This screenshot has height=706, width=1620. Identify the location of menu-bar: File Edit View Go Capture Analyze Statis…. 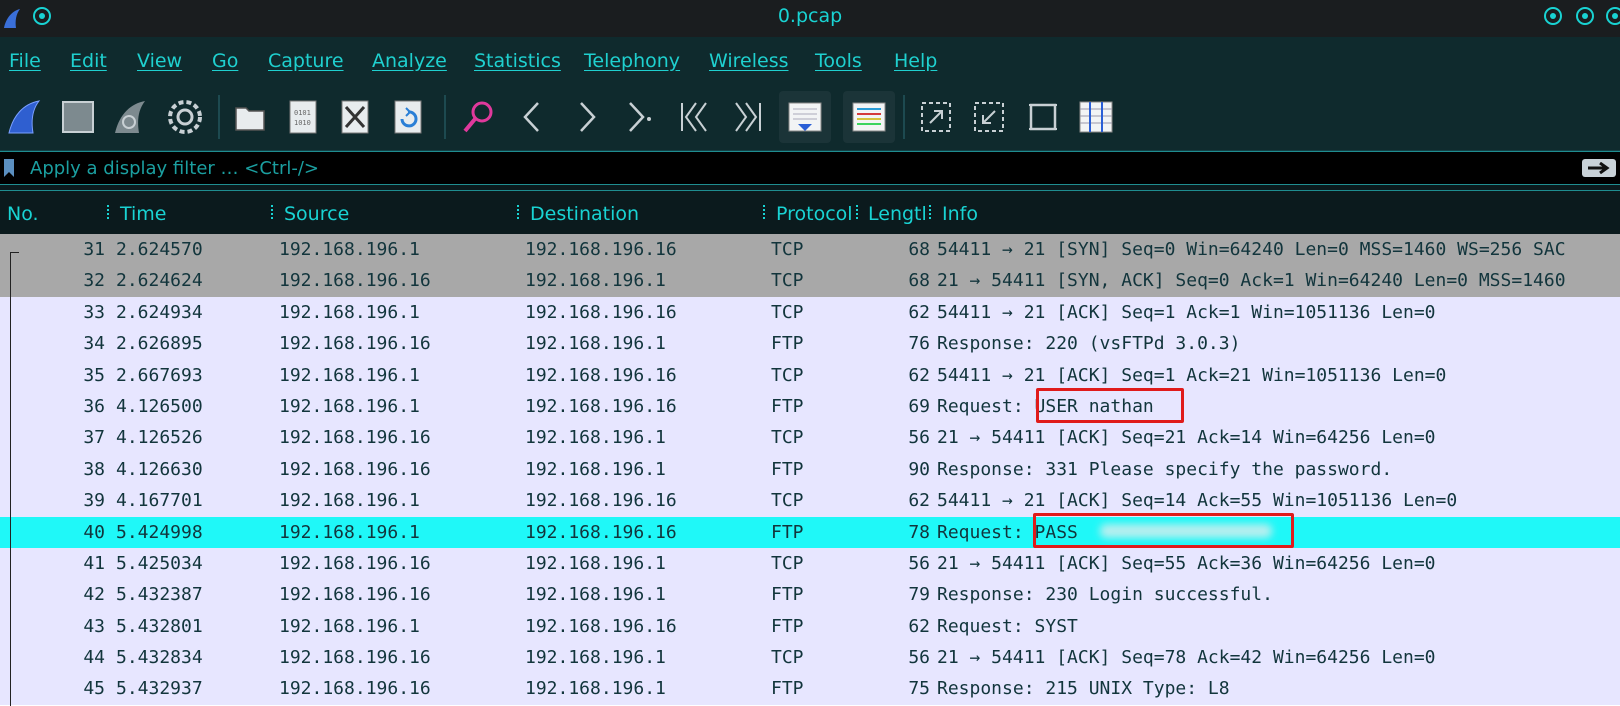
(810, 62).